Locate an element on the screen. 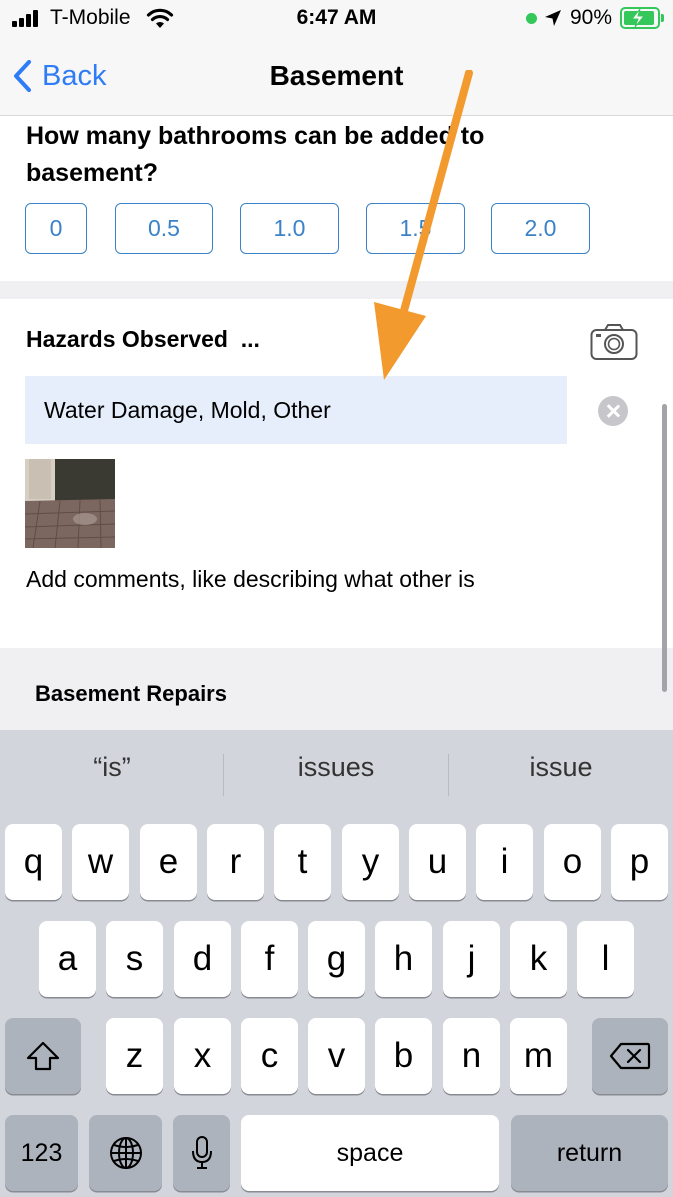 This screenshot has height=1197, width=673. photo-image is located at coordinates (70, 503).